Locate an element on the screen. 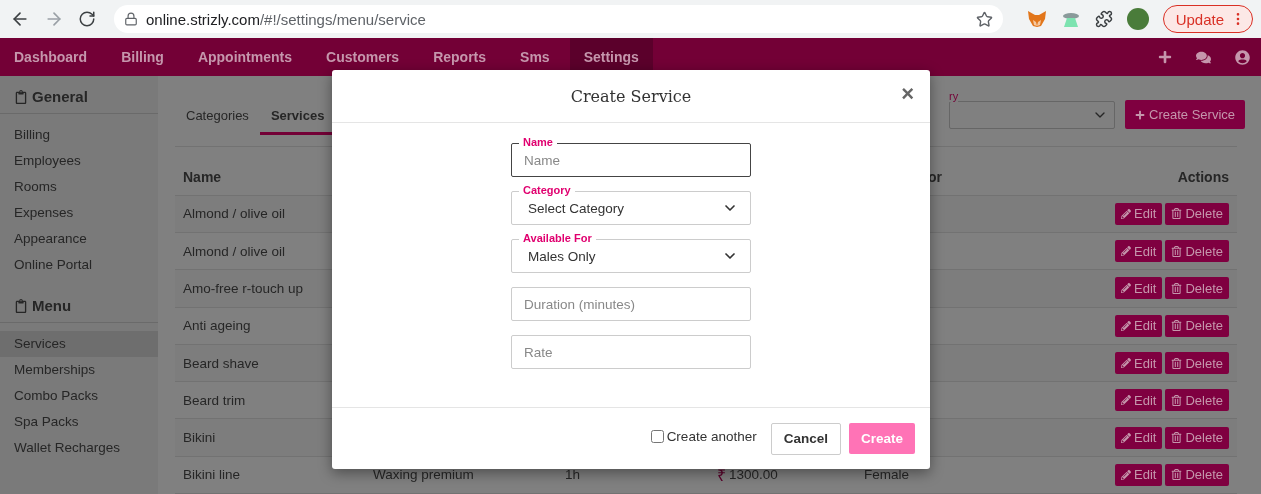 The width and height of the screenshot is (1261, 494). table-cell-text: Waxing premium is located at coordinates (424, 475).